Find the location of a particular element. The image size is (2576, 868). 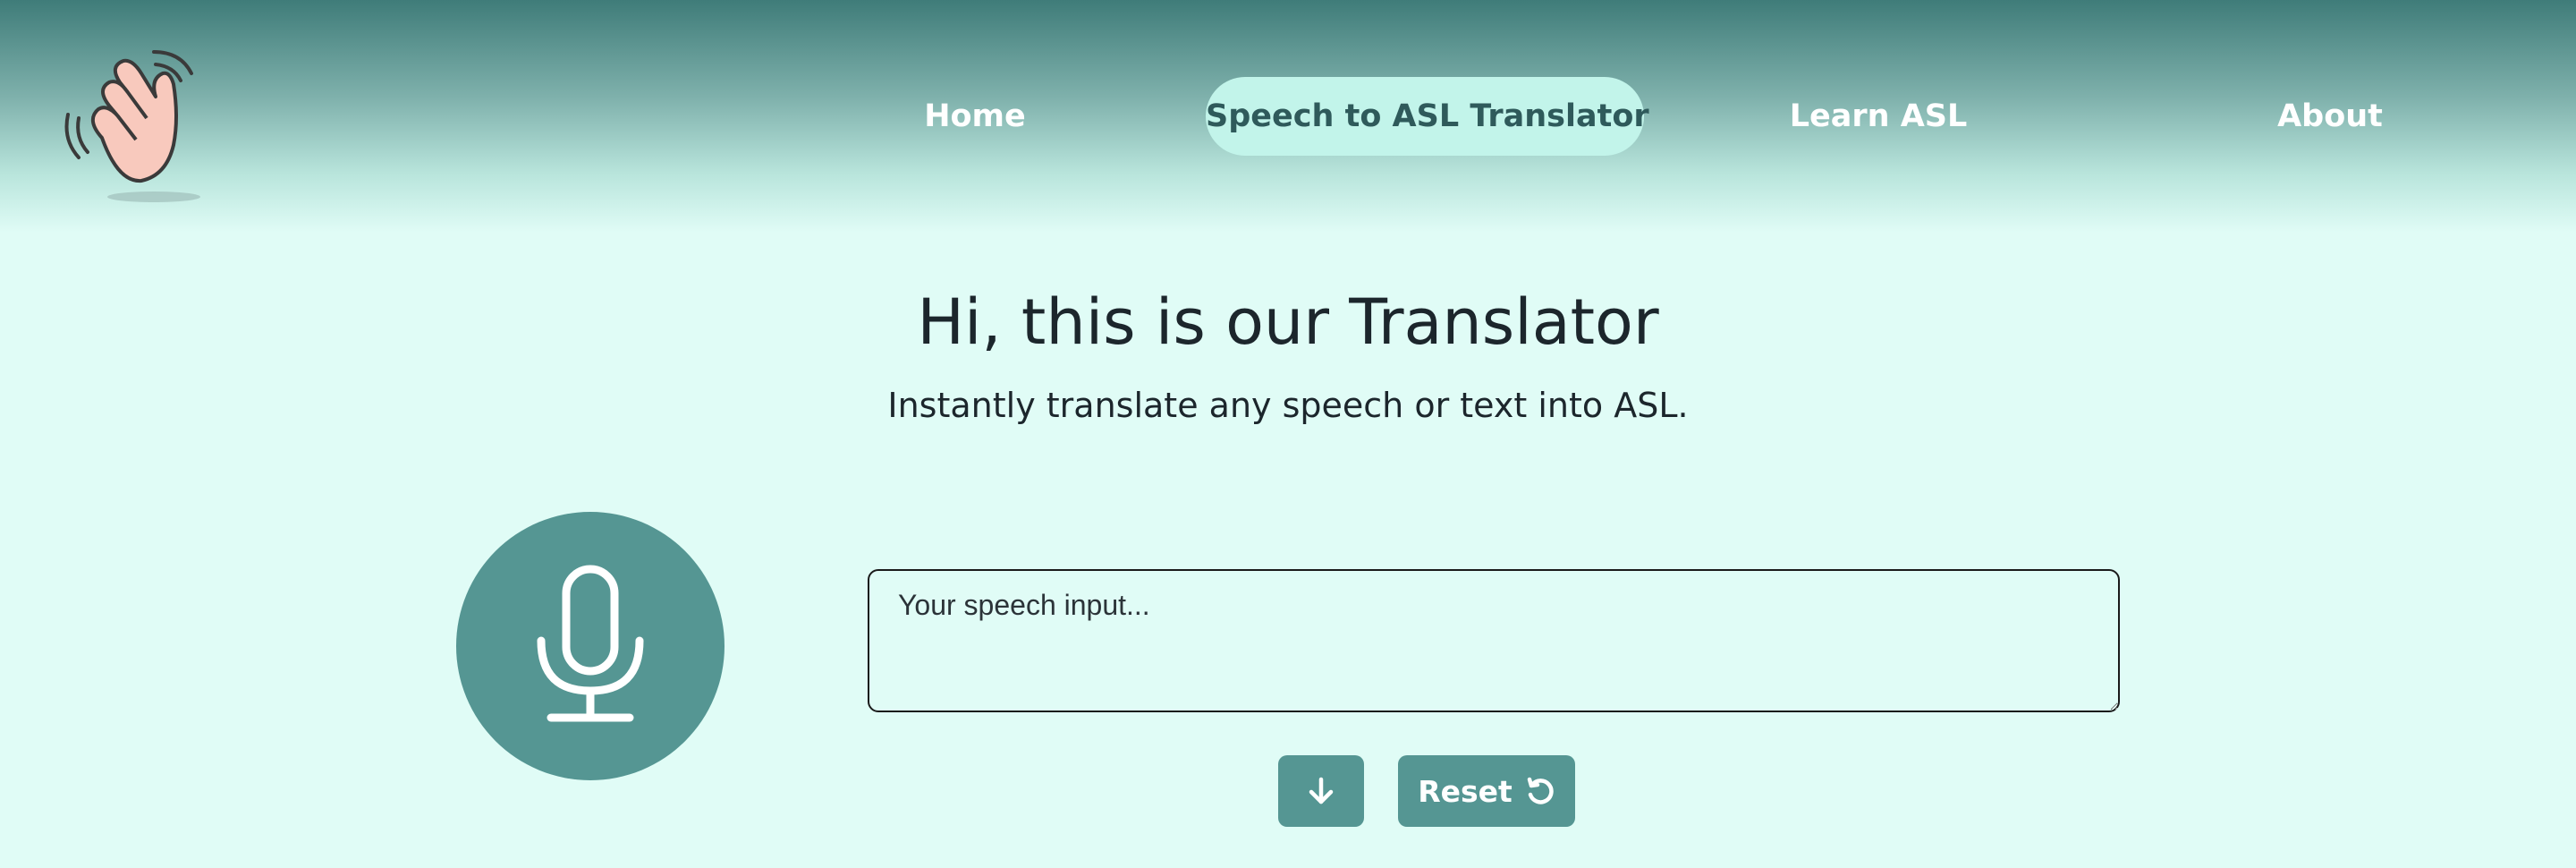

logo is located at coordinates (140, 121).